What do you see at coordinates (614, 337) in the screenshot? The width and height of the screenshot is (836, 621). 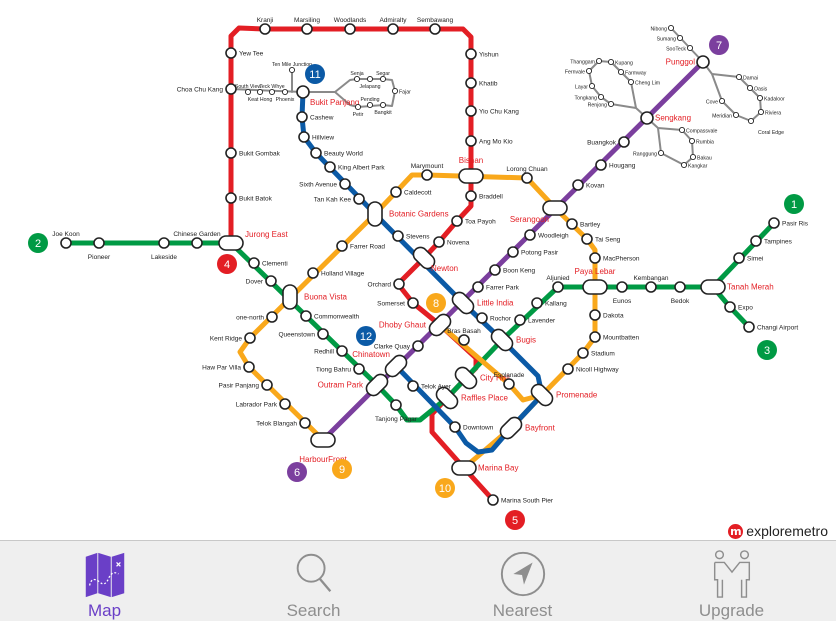 I see `station: Mountbatten` at bounding box center [614, 337].